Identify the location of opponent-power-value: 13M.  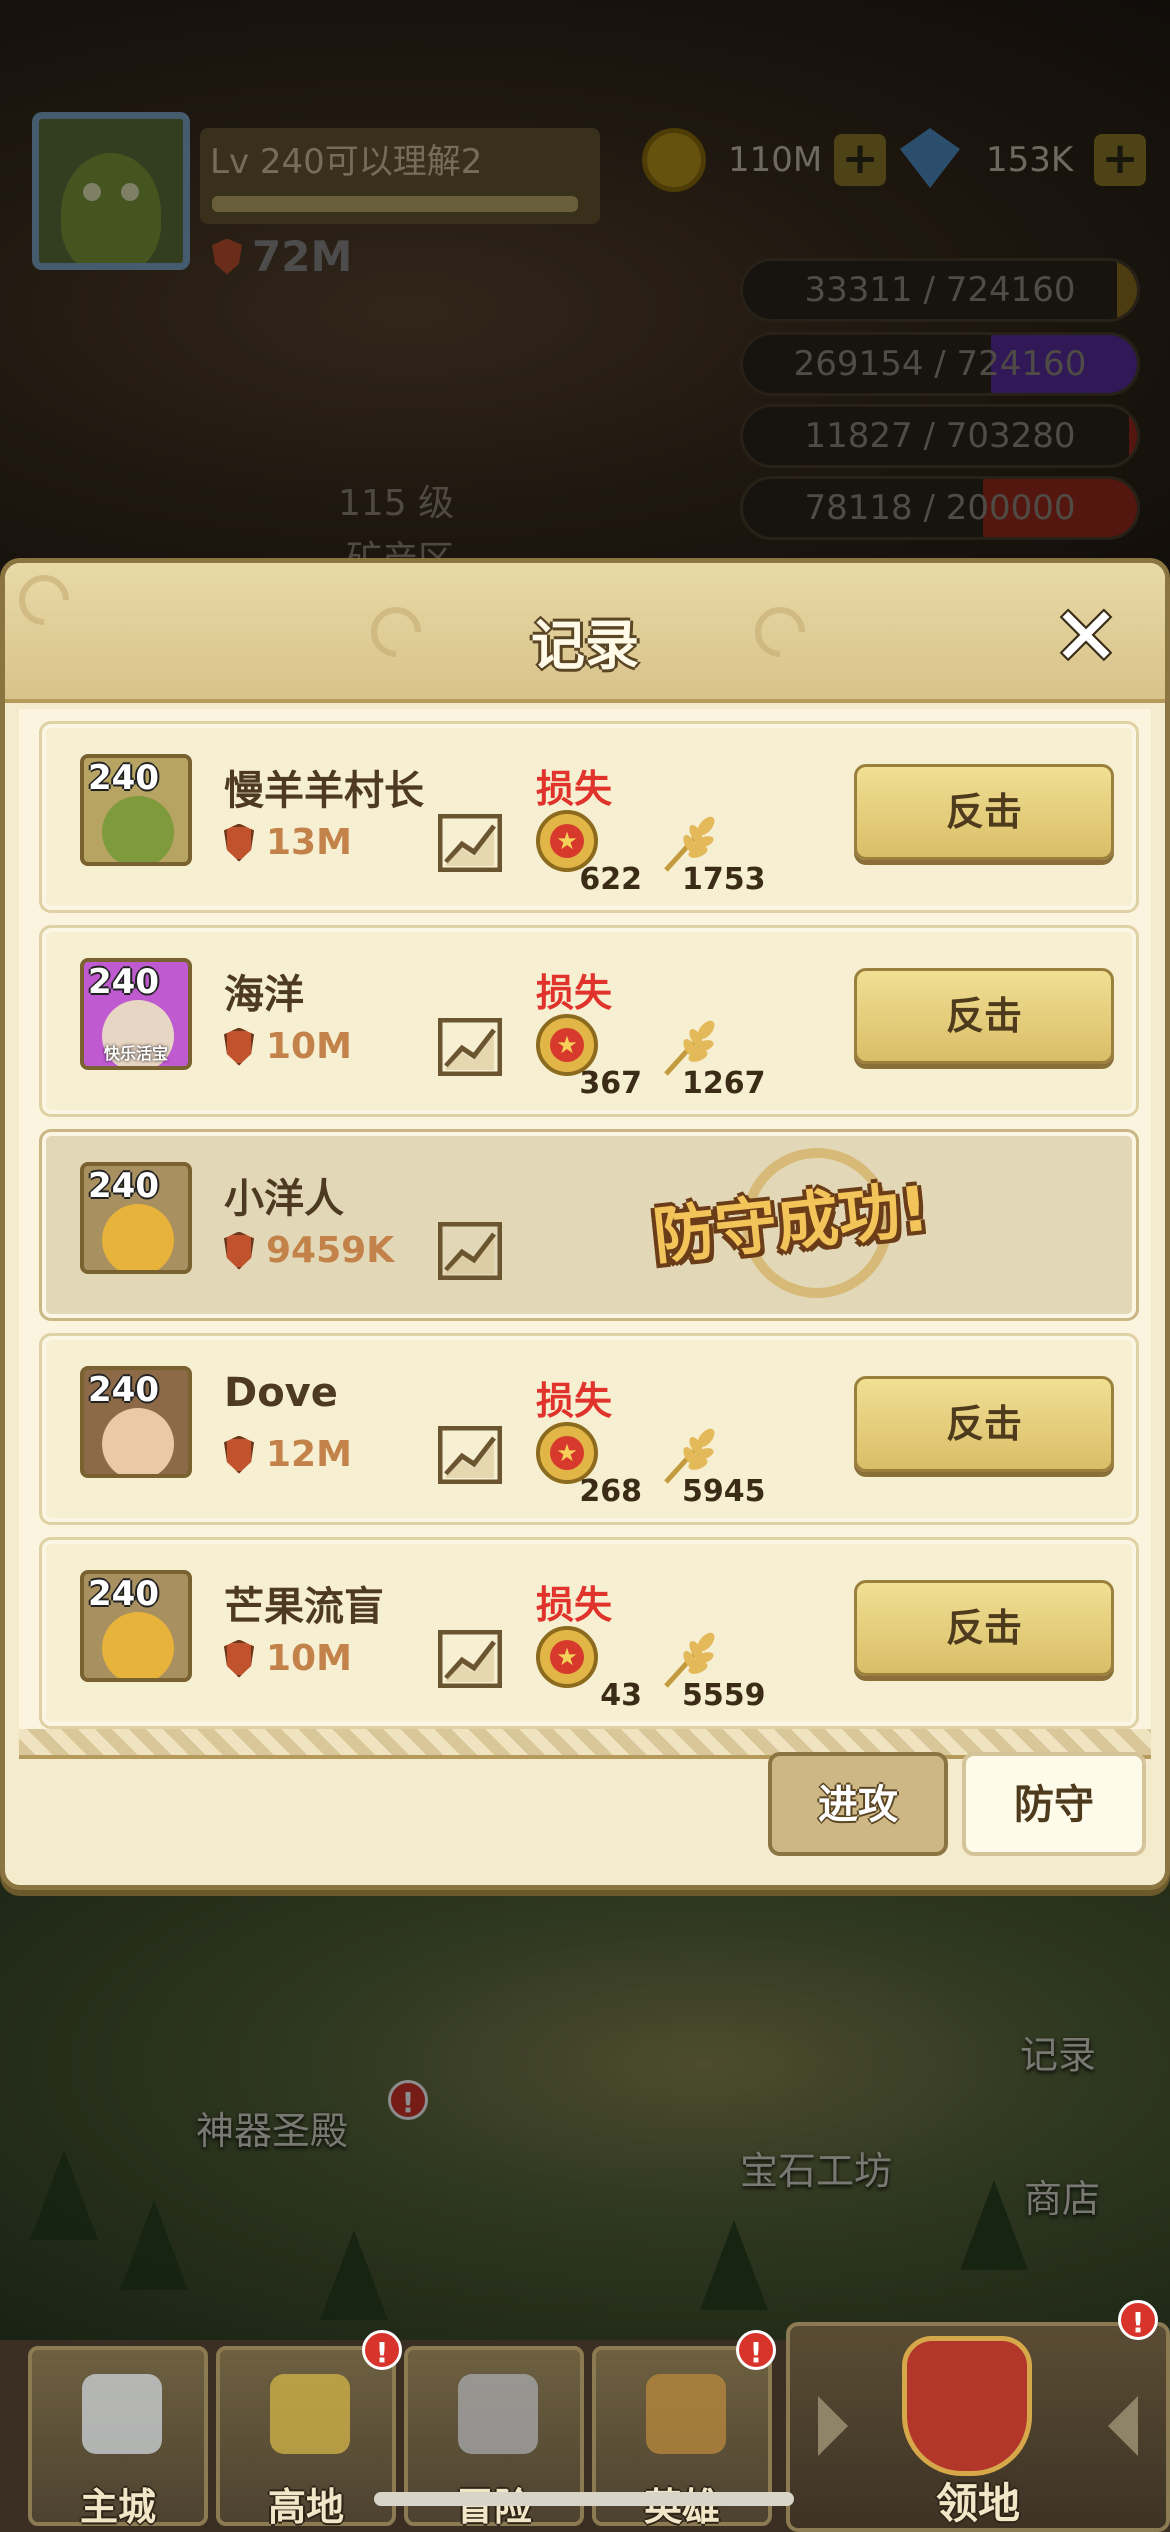
(309, 842).